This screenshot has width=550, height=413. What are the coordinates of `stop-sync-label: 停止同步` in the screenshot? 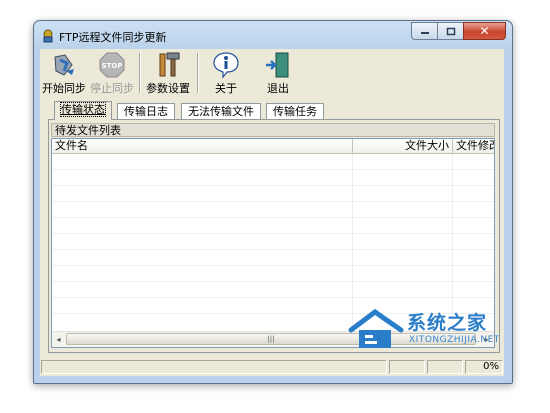 It's located at (112, 88).